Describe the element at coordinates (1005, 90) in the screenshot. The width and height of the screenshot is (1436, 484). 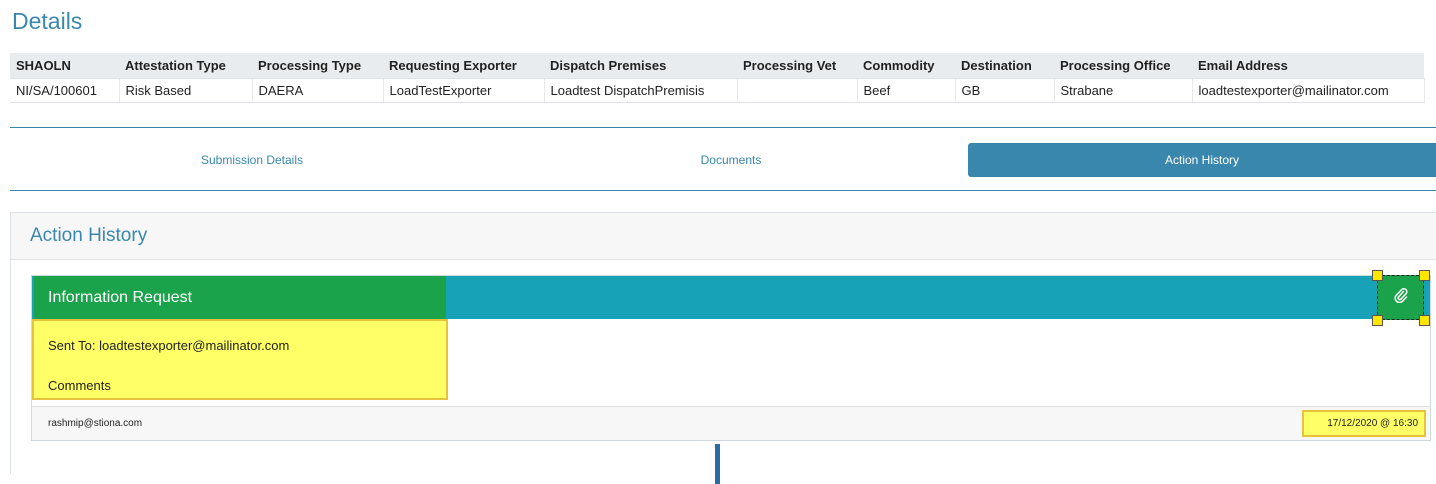
I see `cell-destination: GB` at that location.